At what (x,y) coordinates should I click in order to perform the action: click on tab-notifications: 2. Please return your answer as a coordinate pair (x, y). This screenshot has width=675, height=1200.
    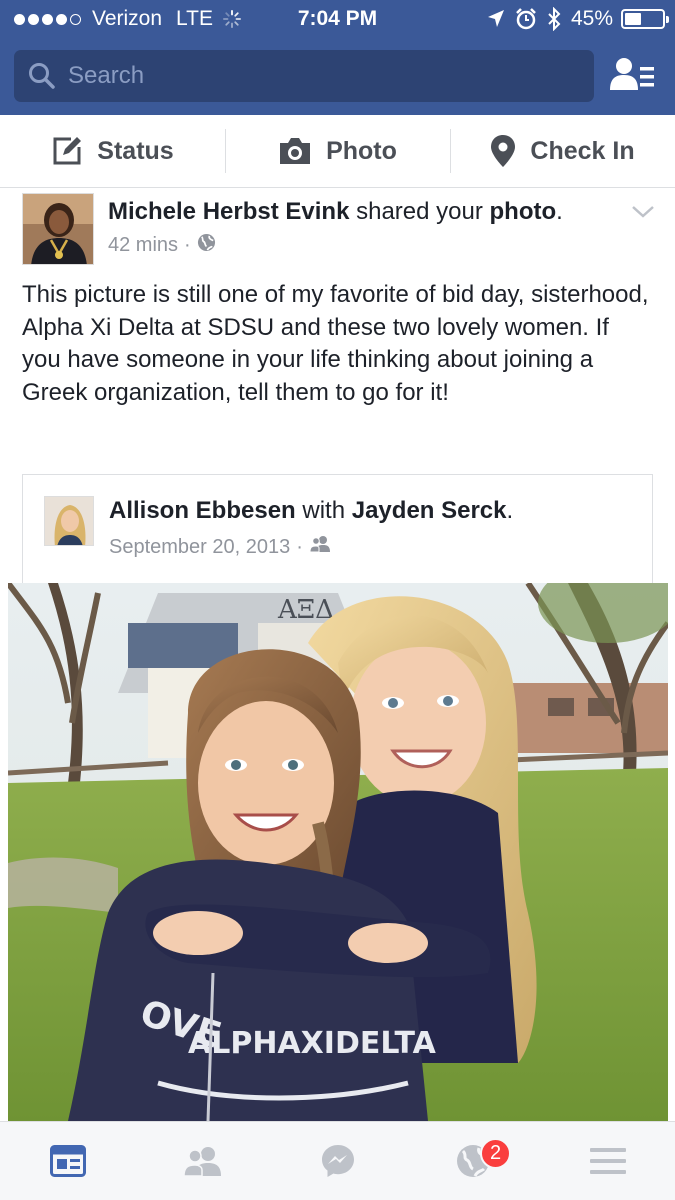
    Looking at the image, I should click on (472, 1161).